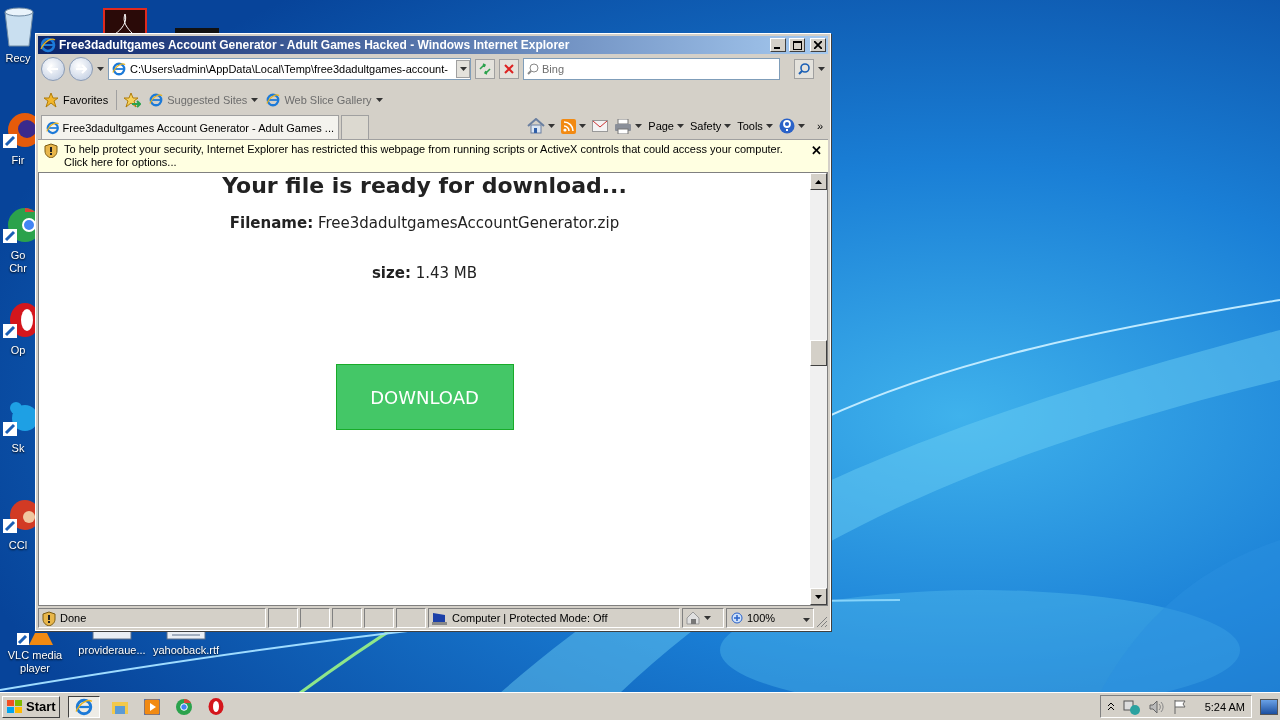 Image resolution: width=1280 pixels, height=720 pixels. What do you see at coordinates (18, 58) in the screenshot?
I see `desktop-icon-label: Recy` at bounding box center [18, 58].